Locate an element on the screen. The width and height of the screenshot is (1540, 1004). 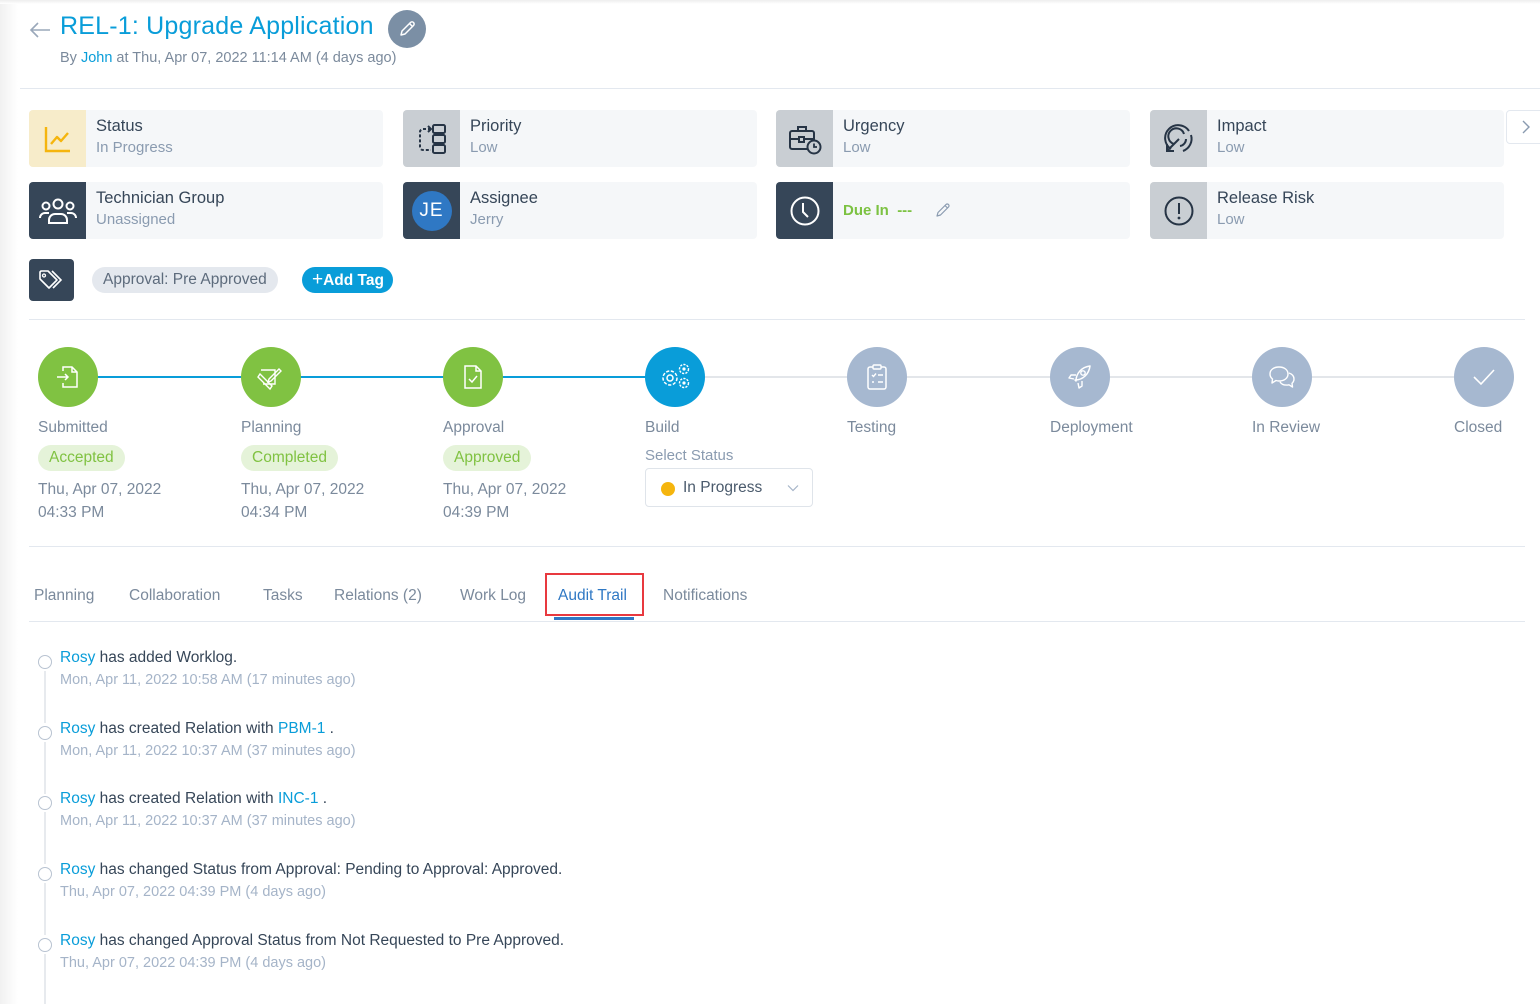
clipboard-checklist-icon is located at coordinates (877, 377).